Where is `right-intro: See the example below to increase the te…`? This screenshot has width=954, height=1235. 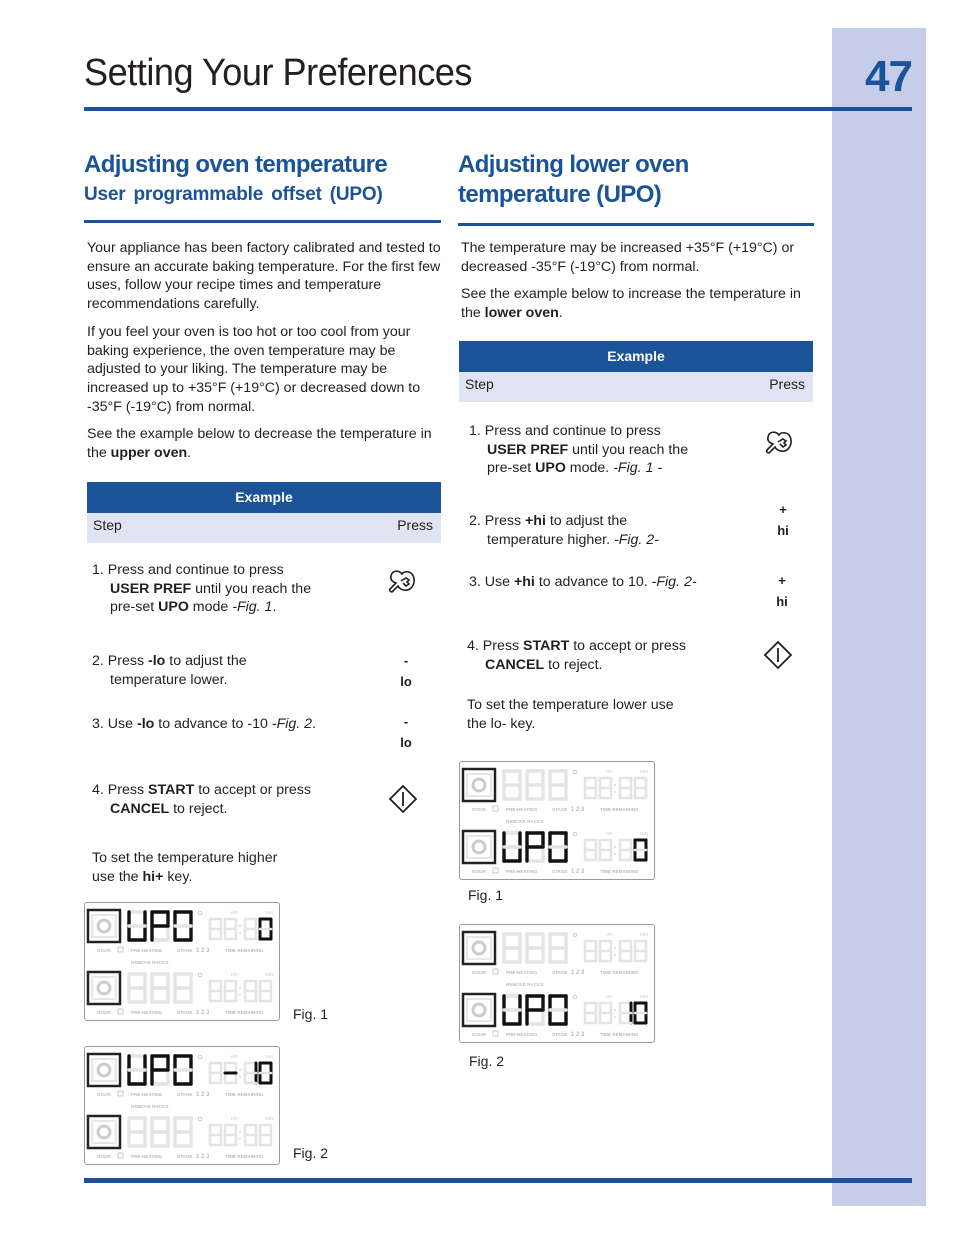 right-intro: See the example below to increase the te… is located at coordinates (631, 303).